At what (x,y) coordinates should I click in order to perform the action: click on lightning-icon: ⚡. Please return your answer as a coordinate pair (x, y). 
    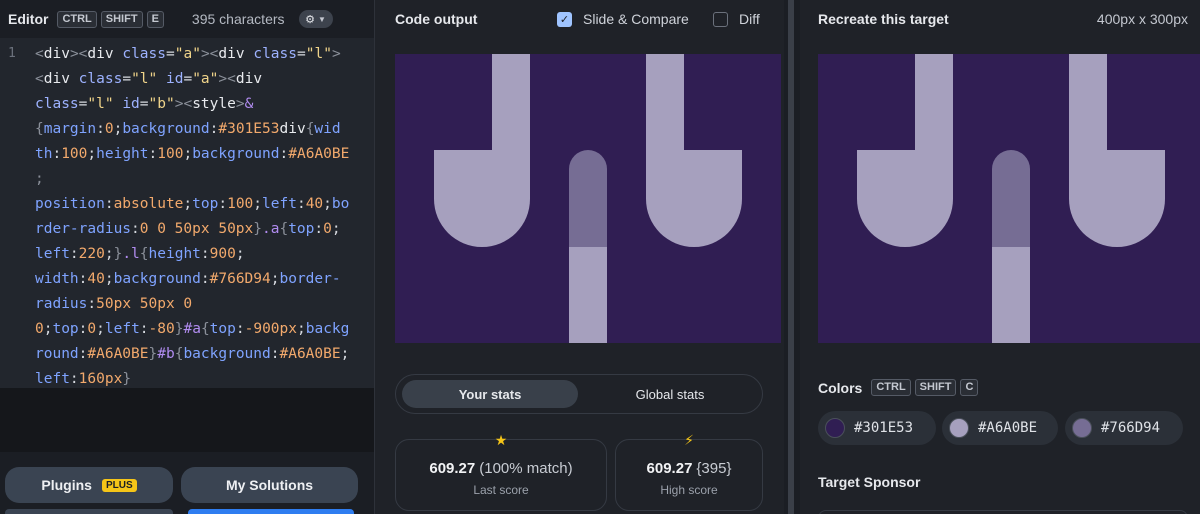
    Looking at the image, I should click on (689, 440).